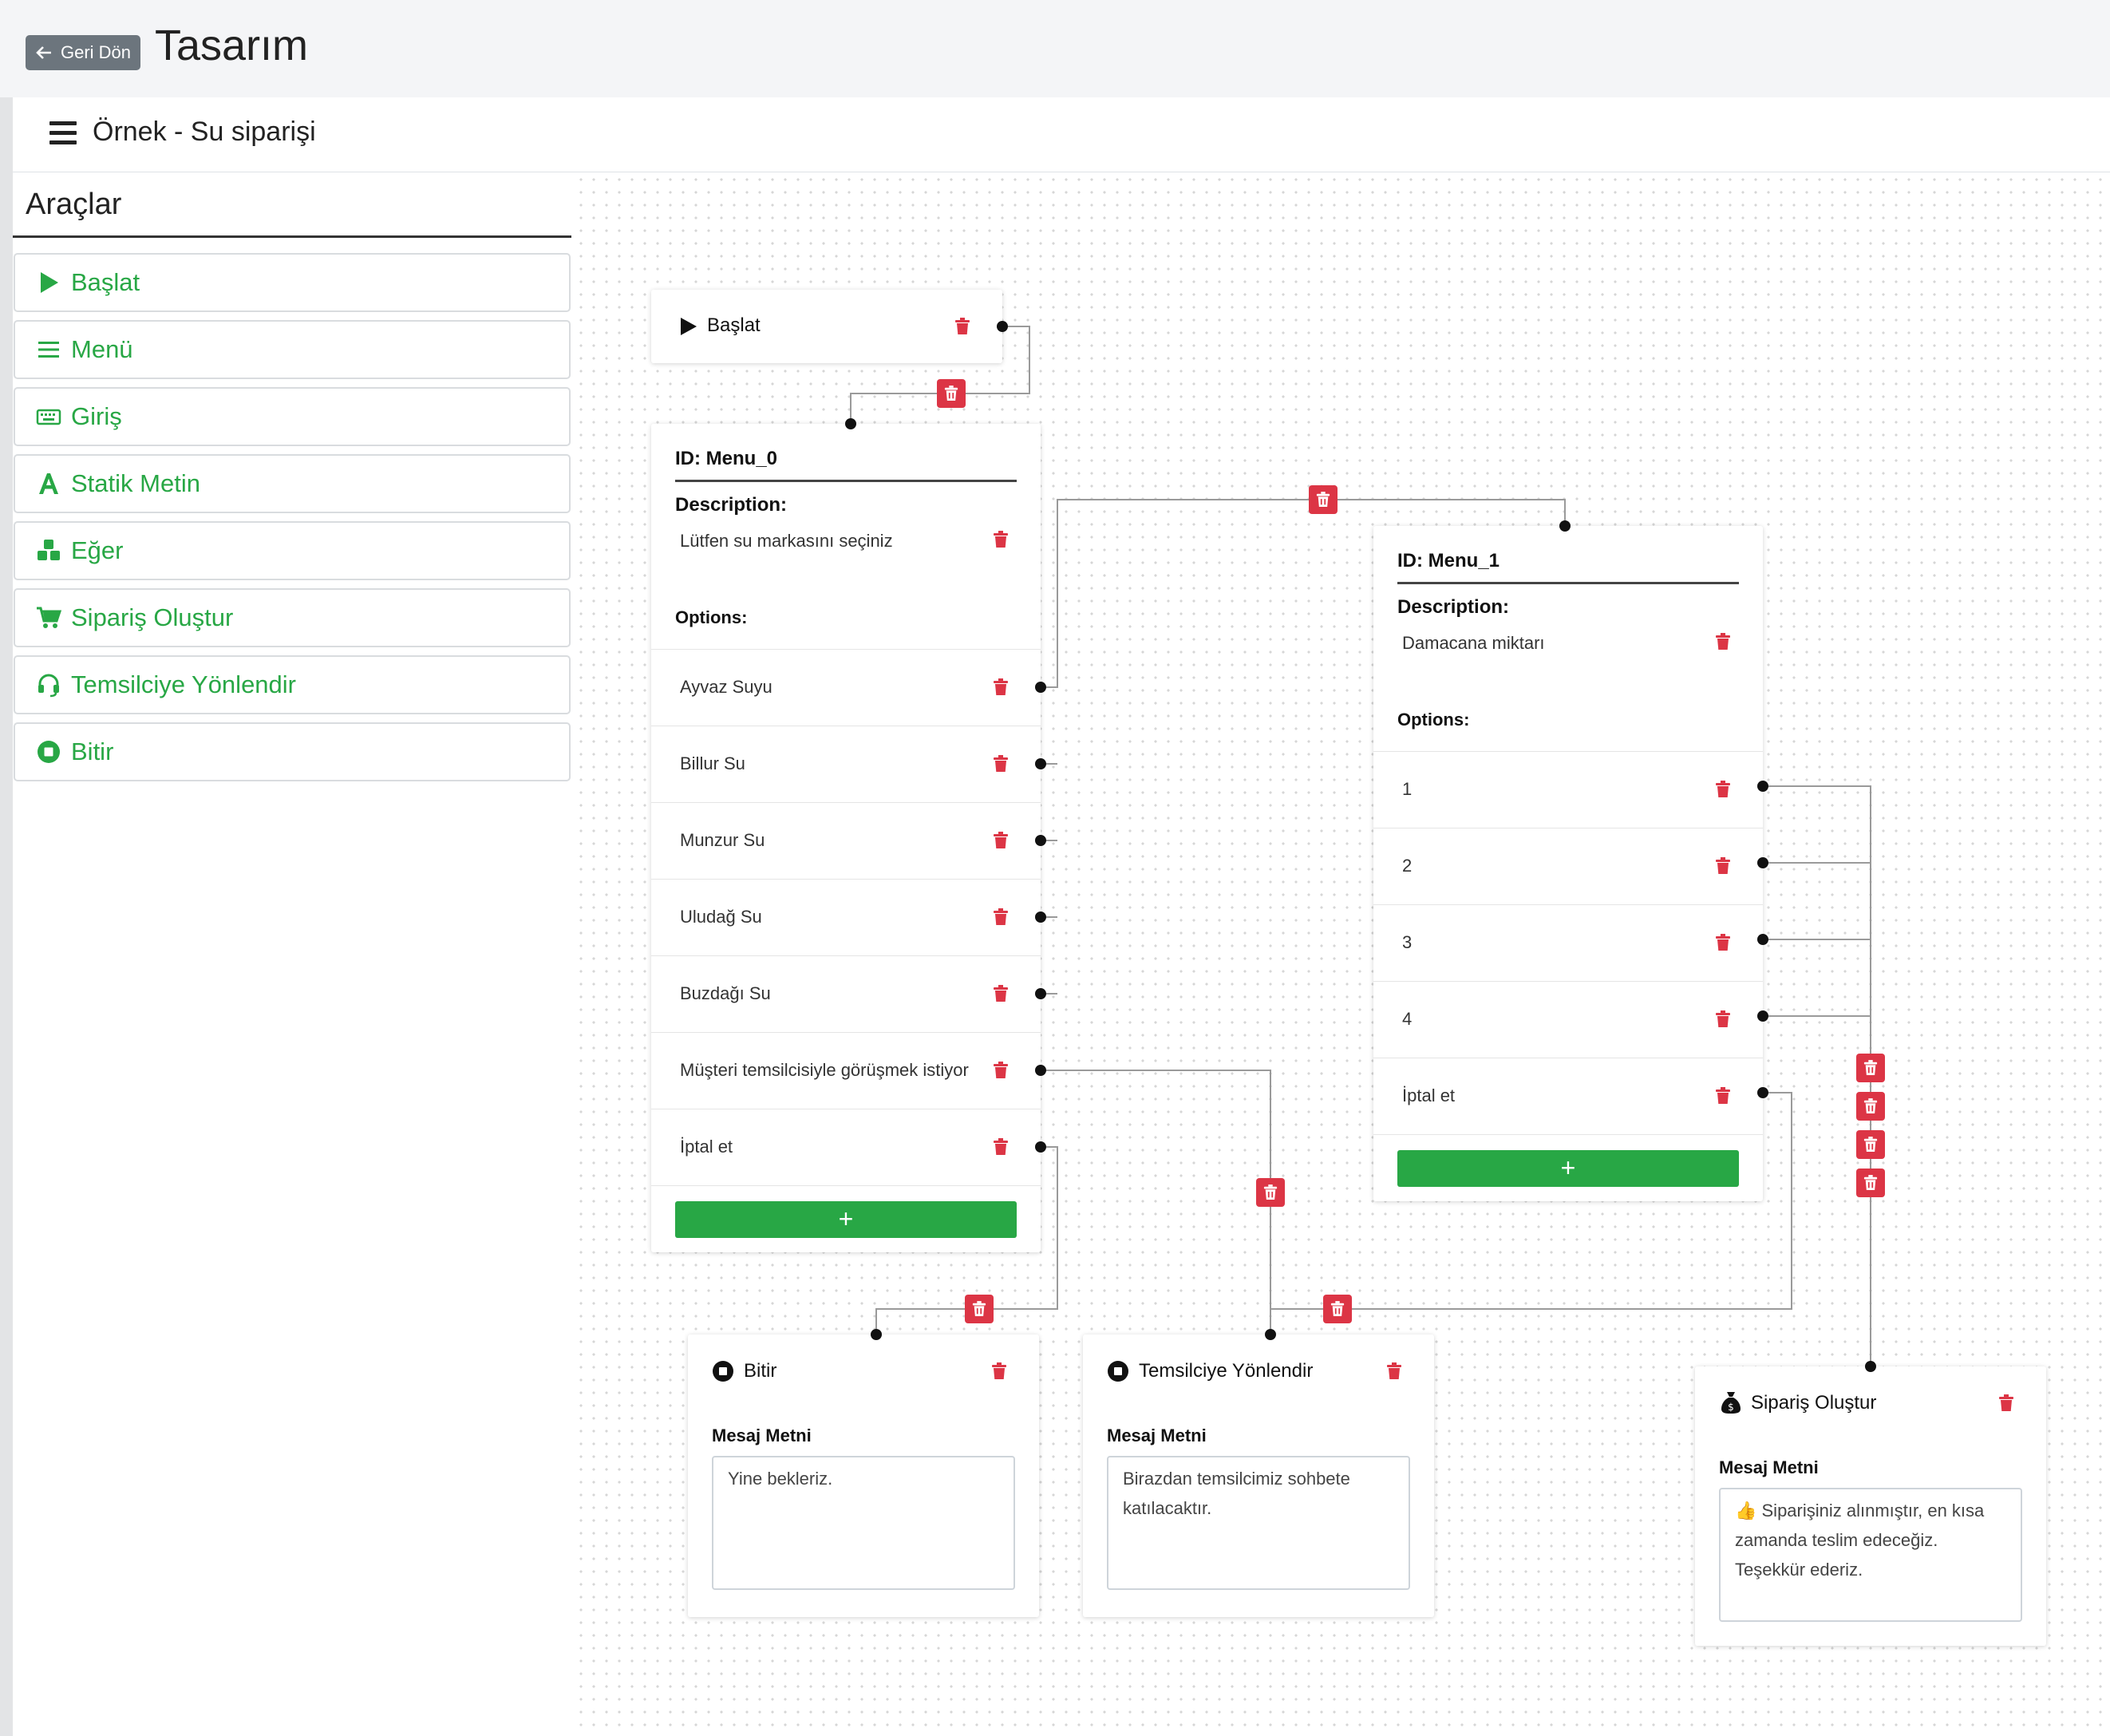 The image size is (2110, 1736). Describe the element at coordinates (846, 917) in the screenshot. I see `option-row: Uludağ Su` at that location.